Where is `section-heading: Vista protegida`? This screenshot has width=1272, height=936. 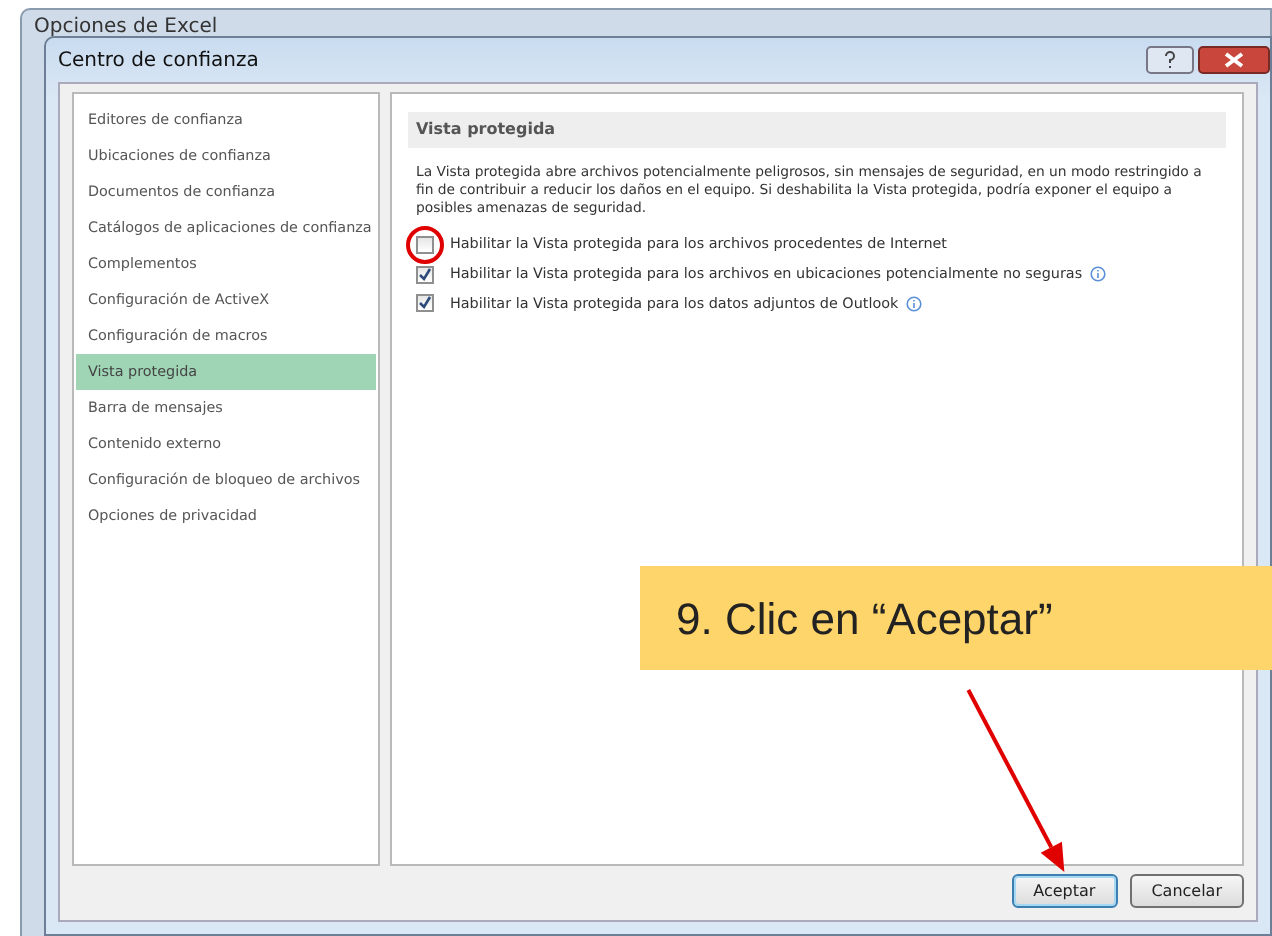
section-heading: Vista protegida is located at coordinates (817, 130).